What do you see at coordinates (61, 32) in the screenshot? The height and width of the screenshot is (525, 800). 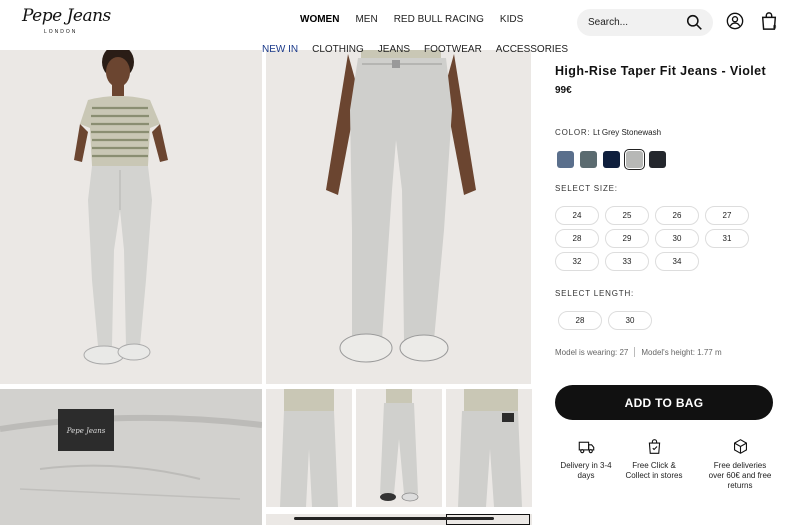 I see `logo-subtext: LONDON` at bounding box center [61, 32].